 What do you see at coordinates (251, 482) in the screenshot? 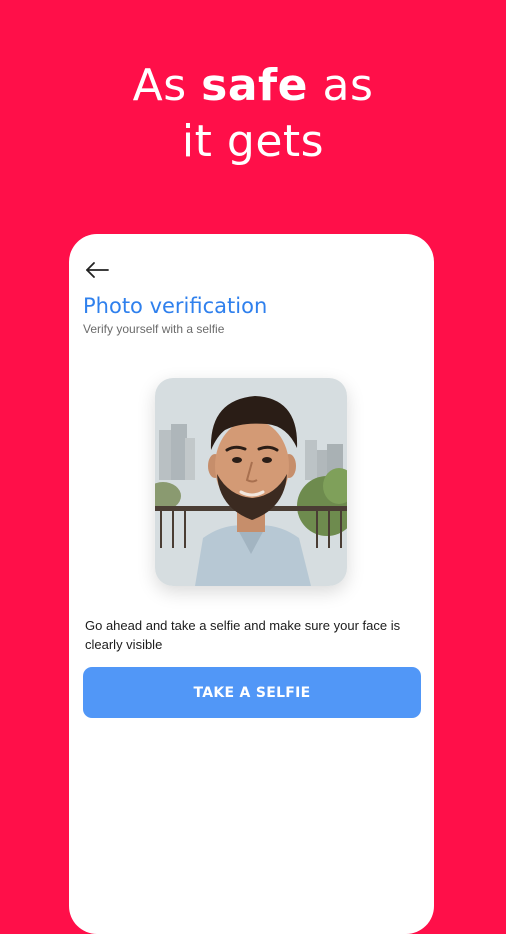
I see `selfie-photo` at bounding box center [251, 482].